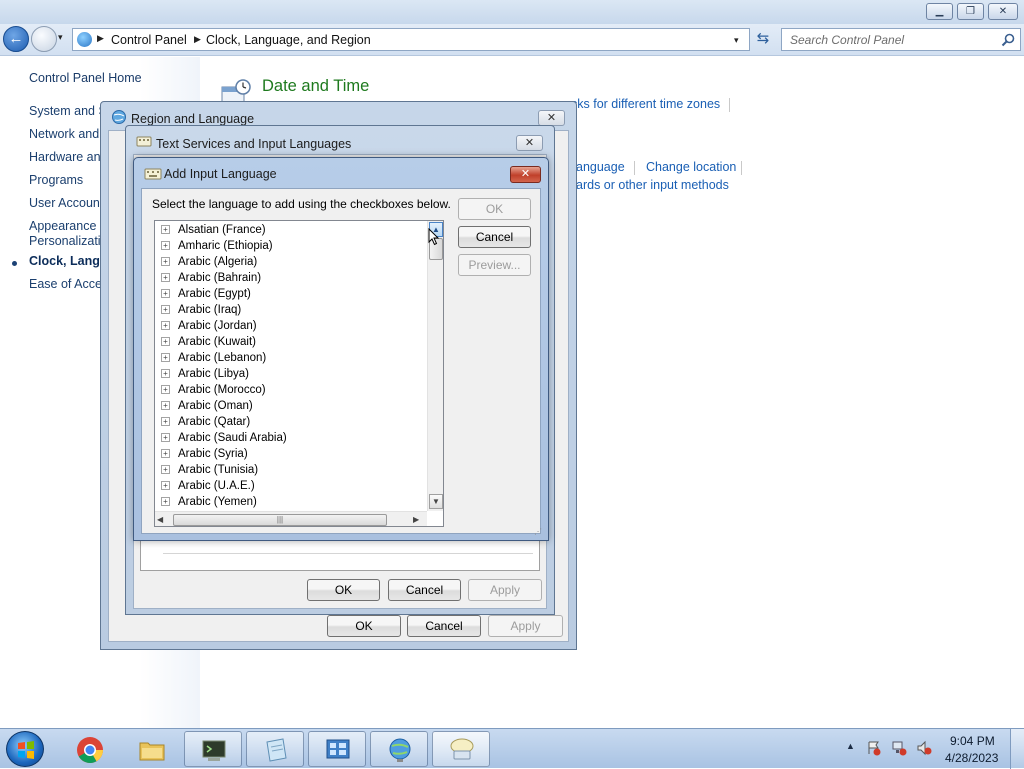 The image size is (1024, 769). What do you see at coordinates (290, 422) in the screenshot?
I see `tree-item-language: + Arabic (Qatar)` at bounding box center [290, 422].